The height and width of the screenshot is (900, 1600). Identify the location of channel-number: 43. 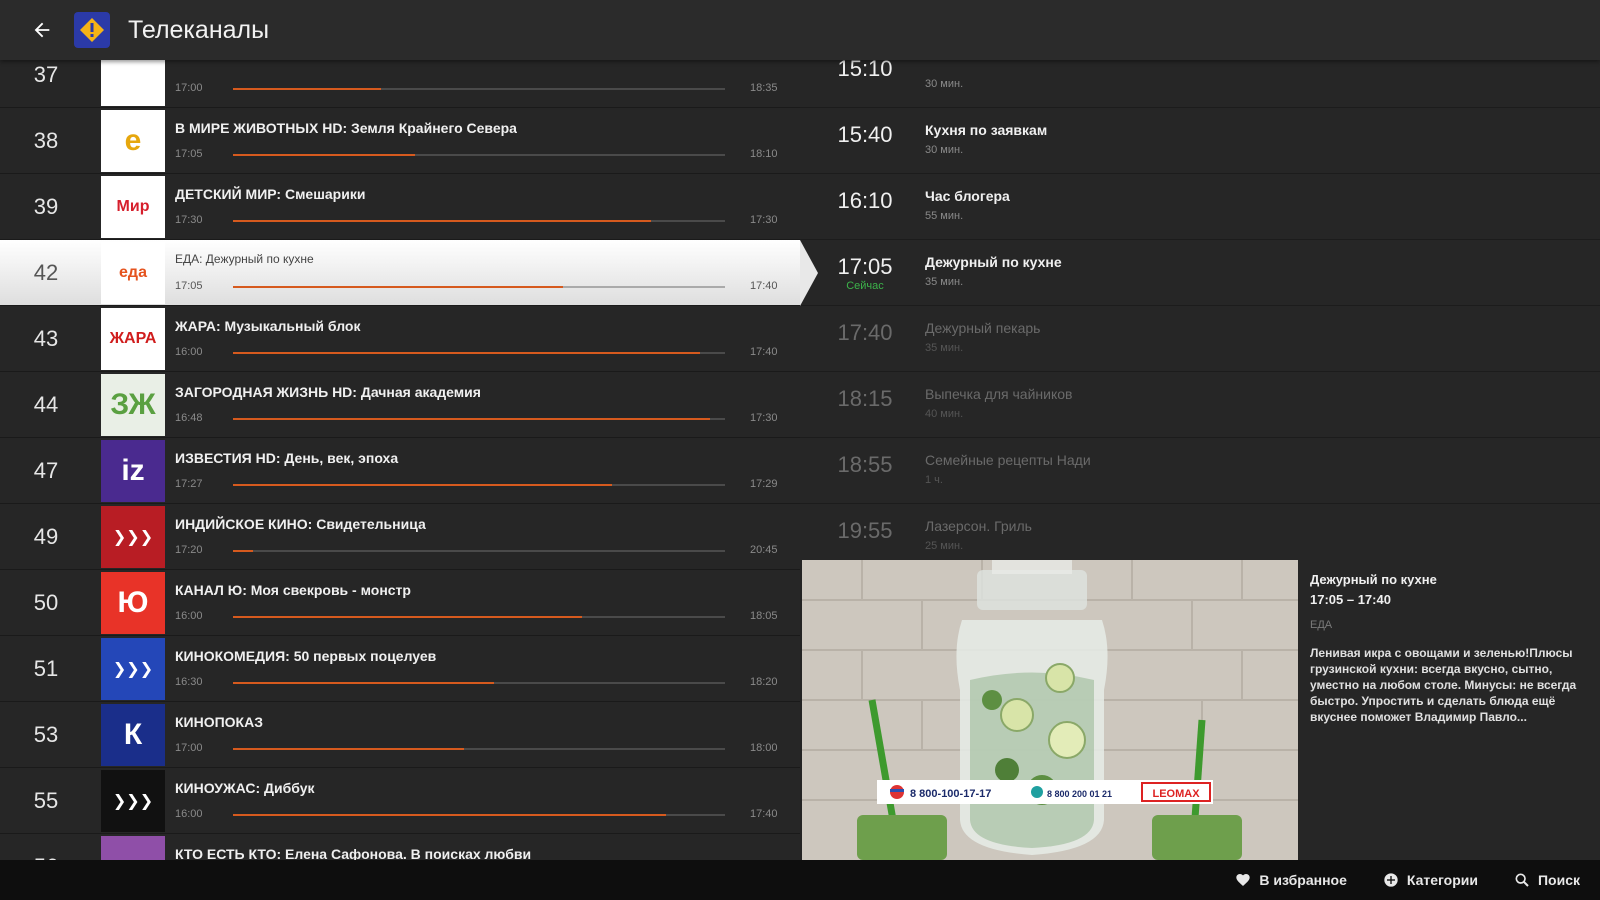
(46, 338).